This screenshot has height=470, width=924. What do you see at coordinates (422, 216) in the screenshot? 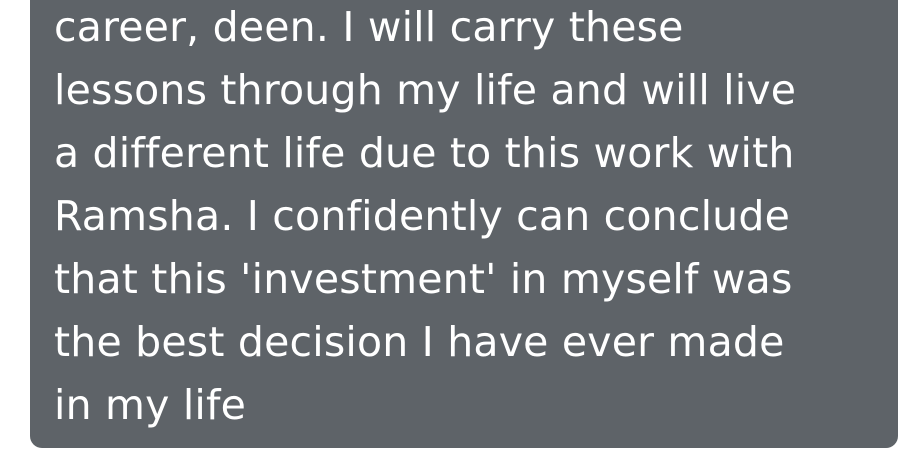
I see `message-line: Ramsha. I confidently can conclude` at bounding box center [422, 216].